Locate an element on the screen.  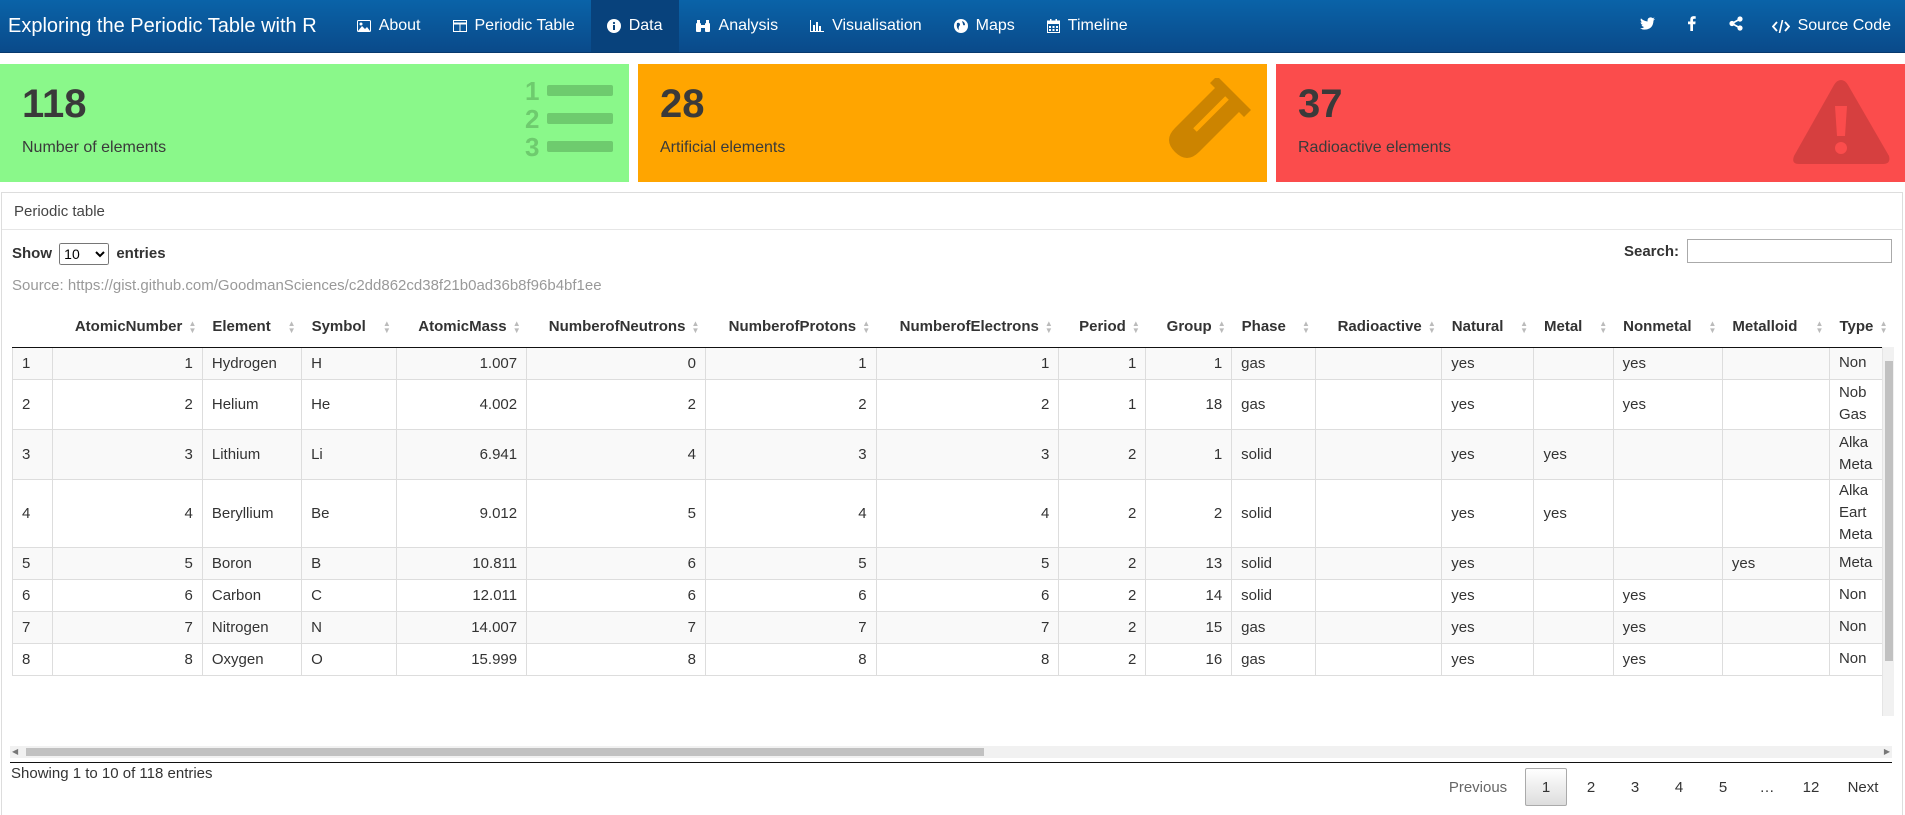
pagination-page-3: 3 is located at coordinates (1635, 787).